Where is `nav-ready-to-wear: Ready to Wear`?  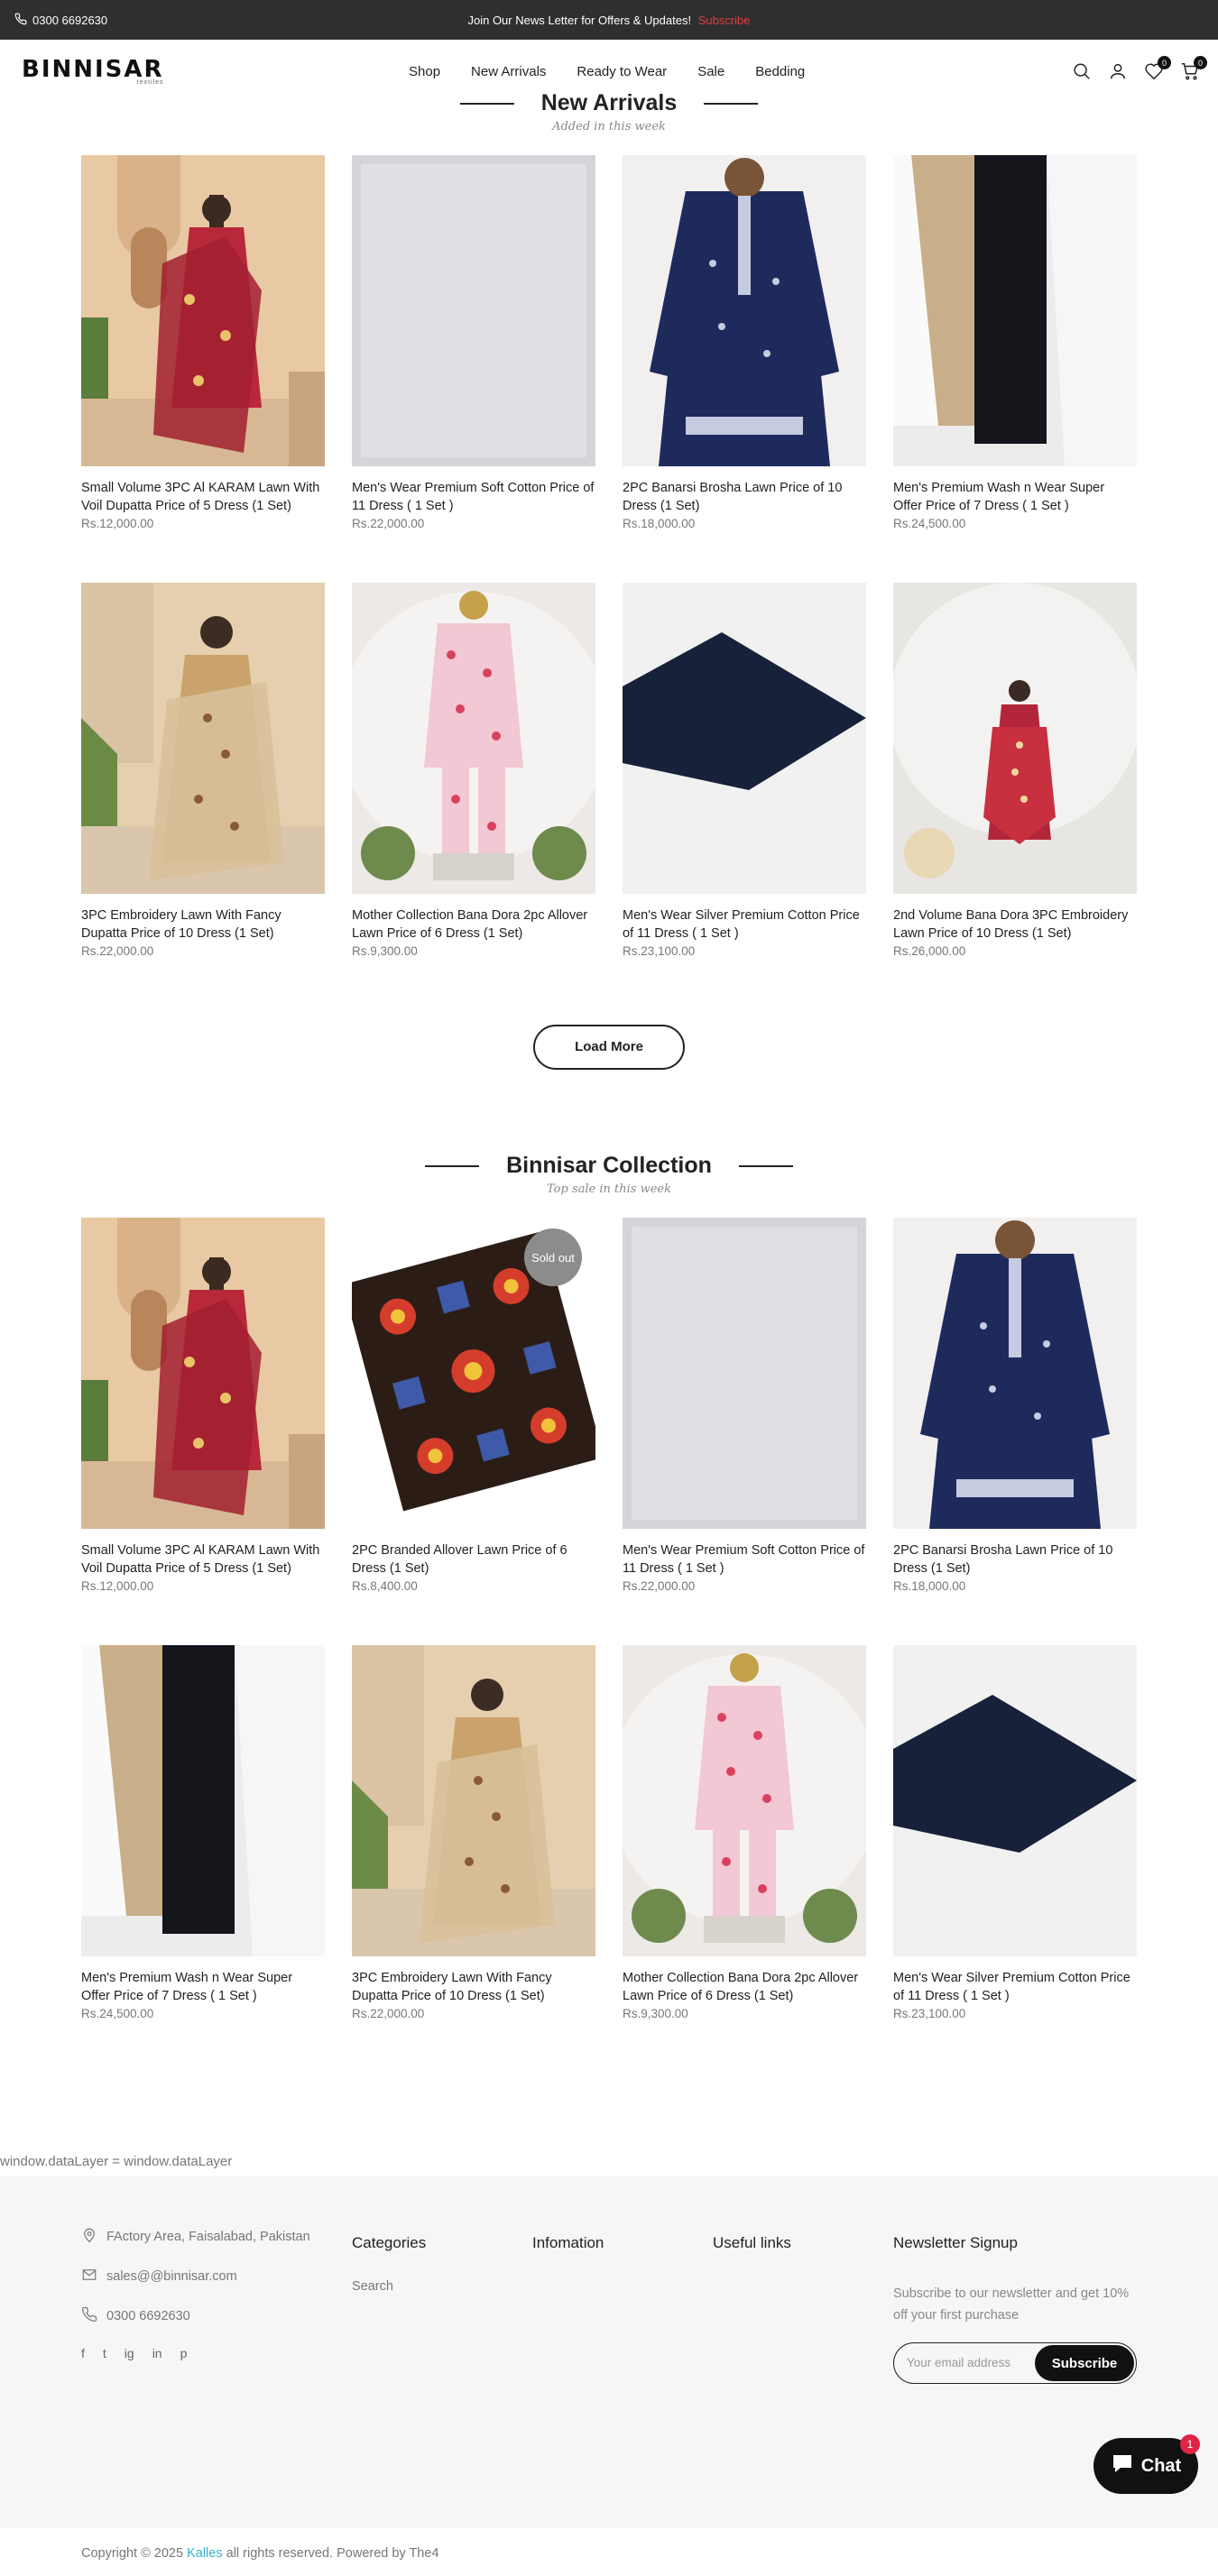 nav-ready-to-wear: Ready to Wear is located at coordinates (622, 71).